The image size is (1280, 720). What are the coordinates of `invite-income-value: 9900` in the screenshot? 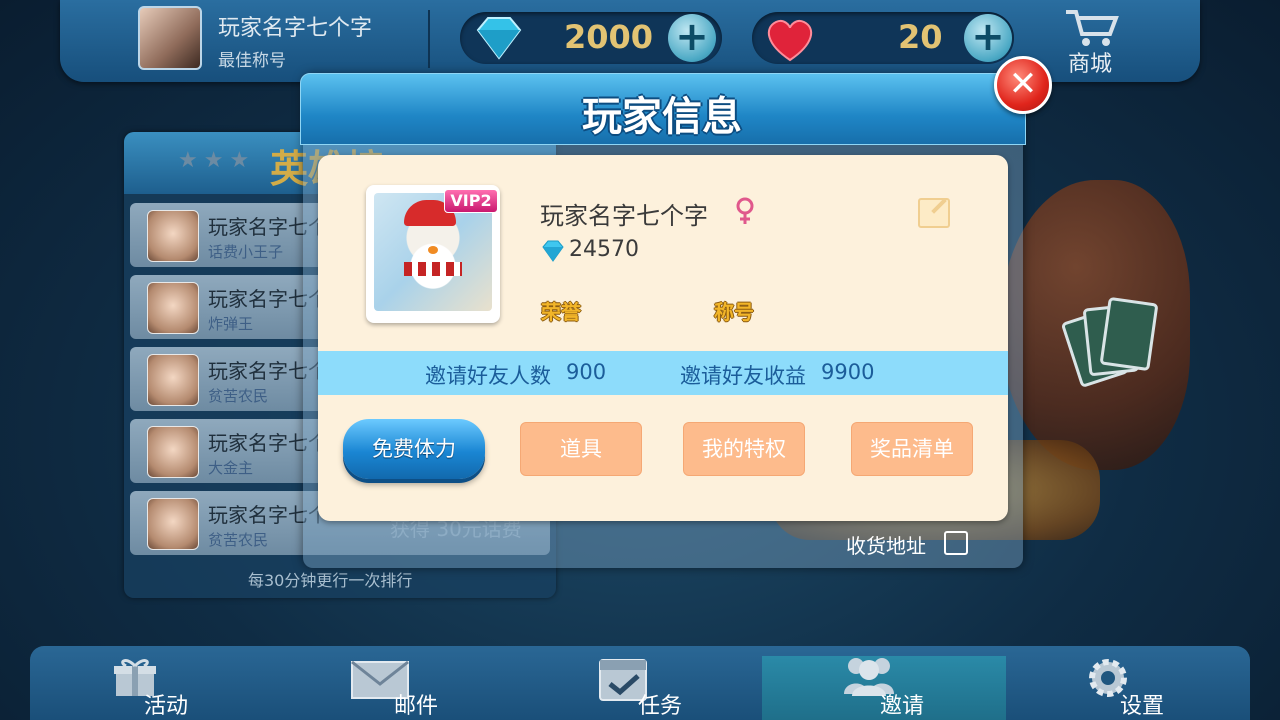 It's located at (848, 372).